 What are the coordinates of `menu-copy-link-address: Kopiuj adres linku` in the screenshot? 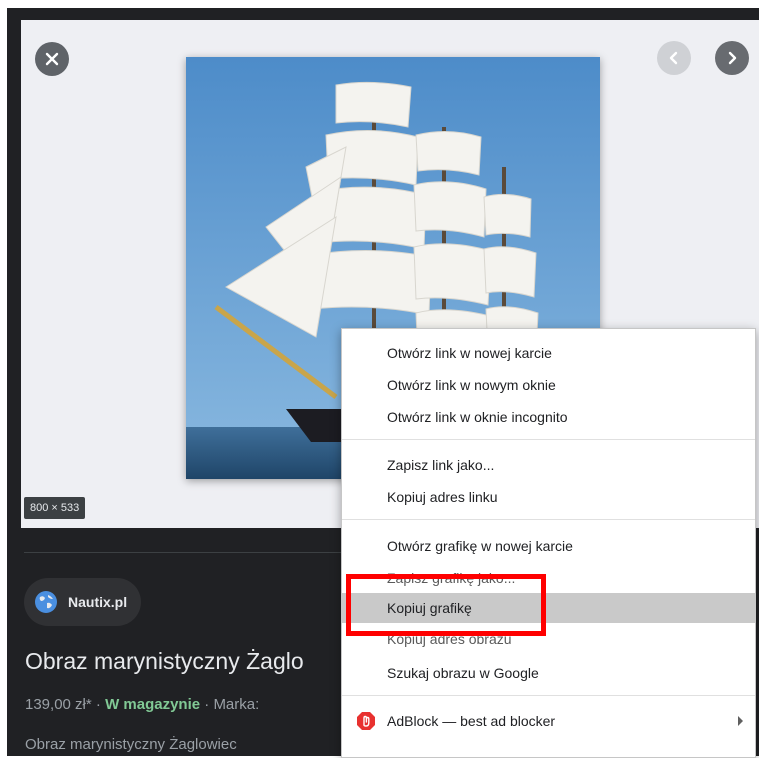 It's located at (548, 497).